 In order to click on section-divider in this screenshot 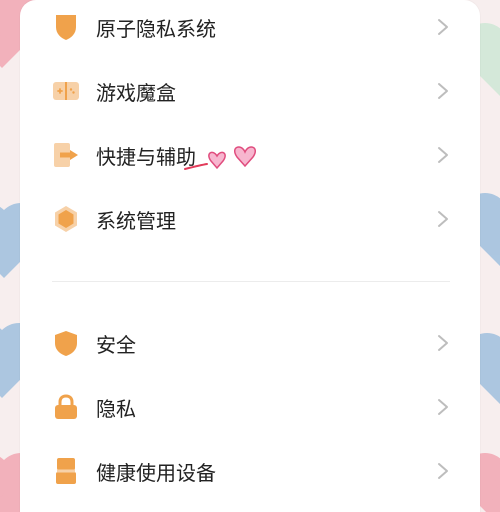, I will do `click(251, 281)`.